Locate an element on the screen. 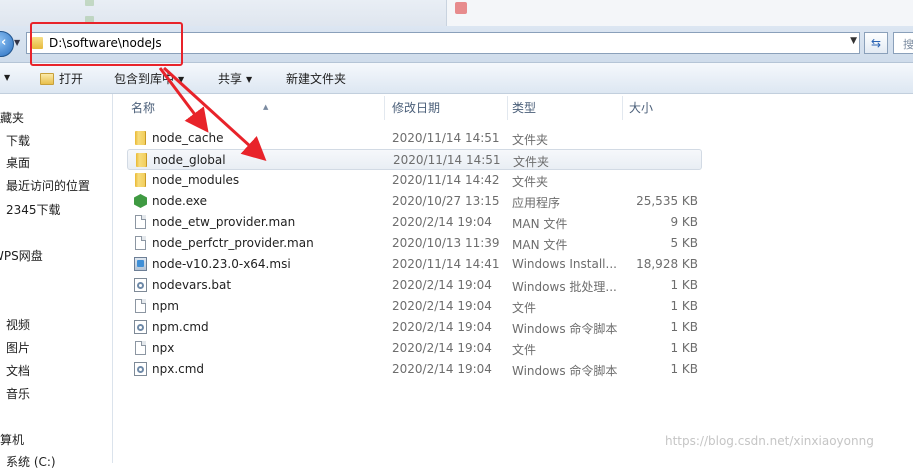  file-name: npx is located at coordinates (163, 348).